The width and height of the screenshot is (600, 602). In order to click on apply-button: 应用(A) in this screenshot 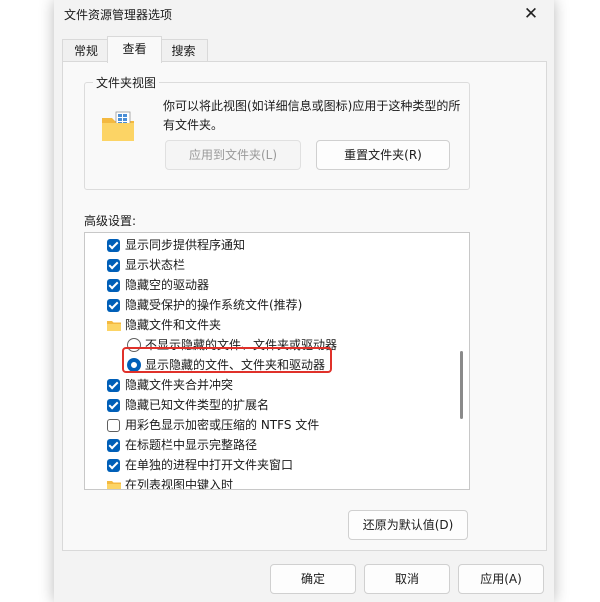, I will do `click(501, 579)`.